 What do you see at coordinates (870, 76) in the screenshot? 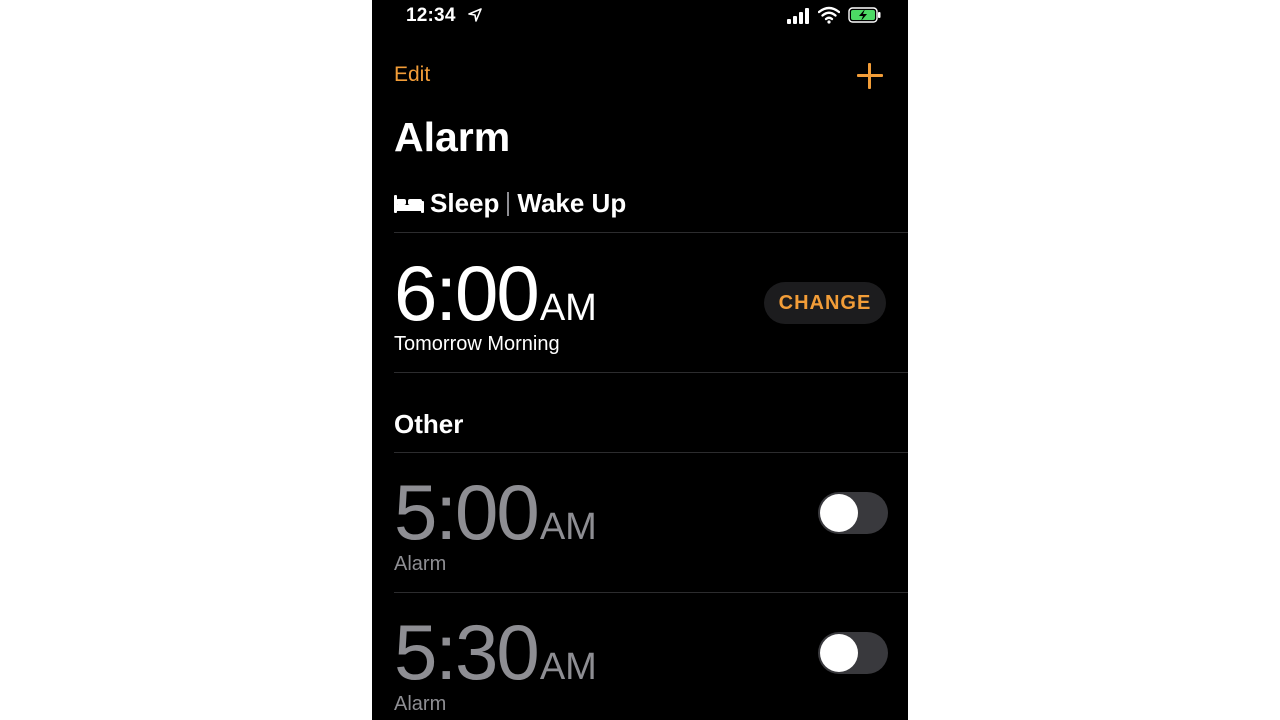
I see `plus-icon` at bounding box center [870, 76].